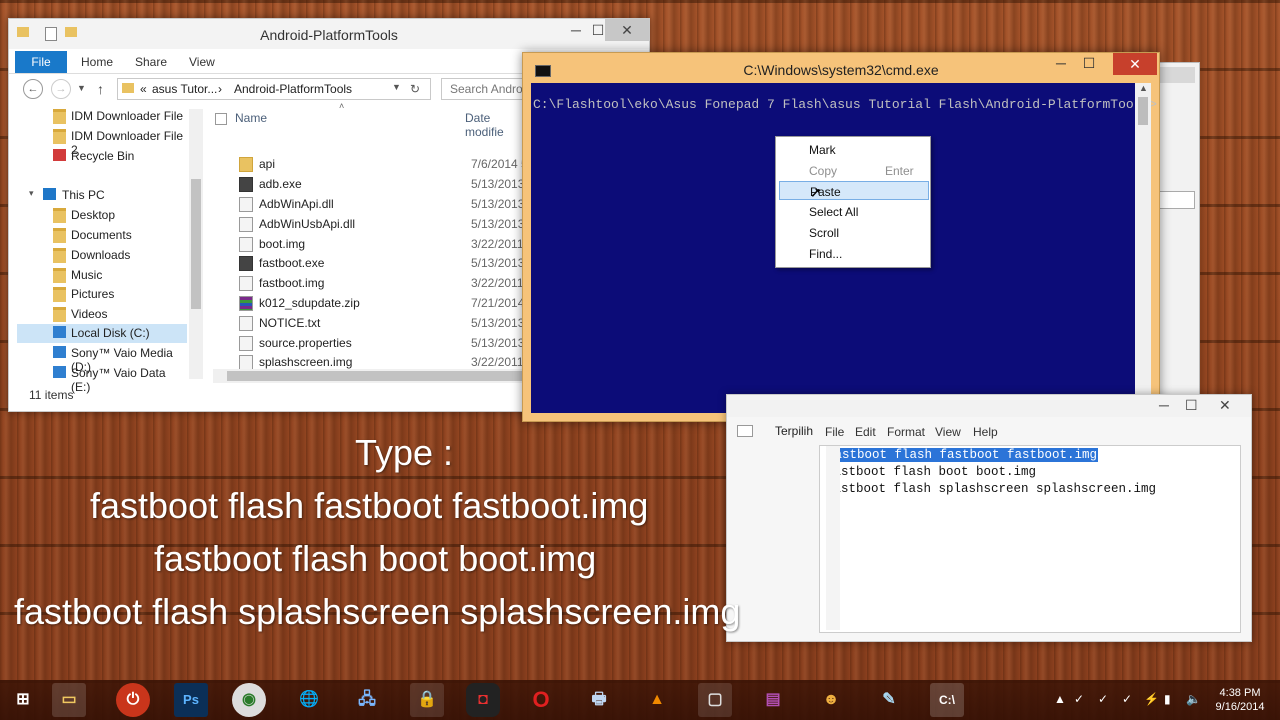 The height and width of the screenshot is (720, 1280). I want to click on file-row: api 7/6/2014 5:5, so click(388, 164).